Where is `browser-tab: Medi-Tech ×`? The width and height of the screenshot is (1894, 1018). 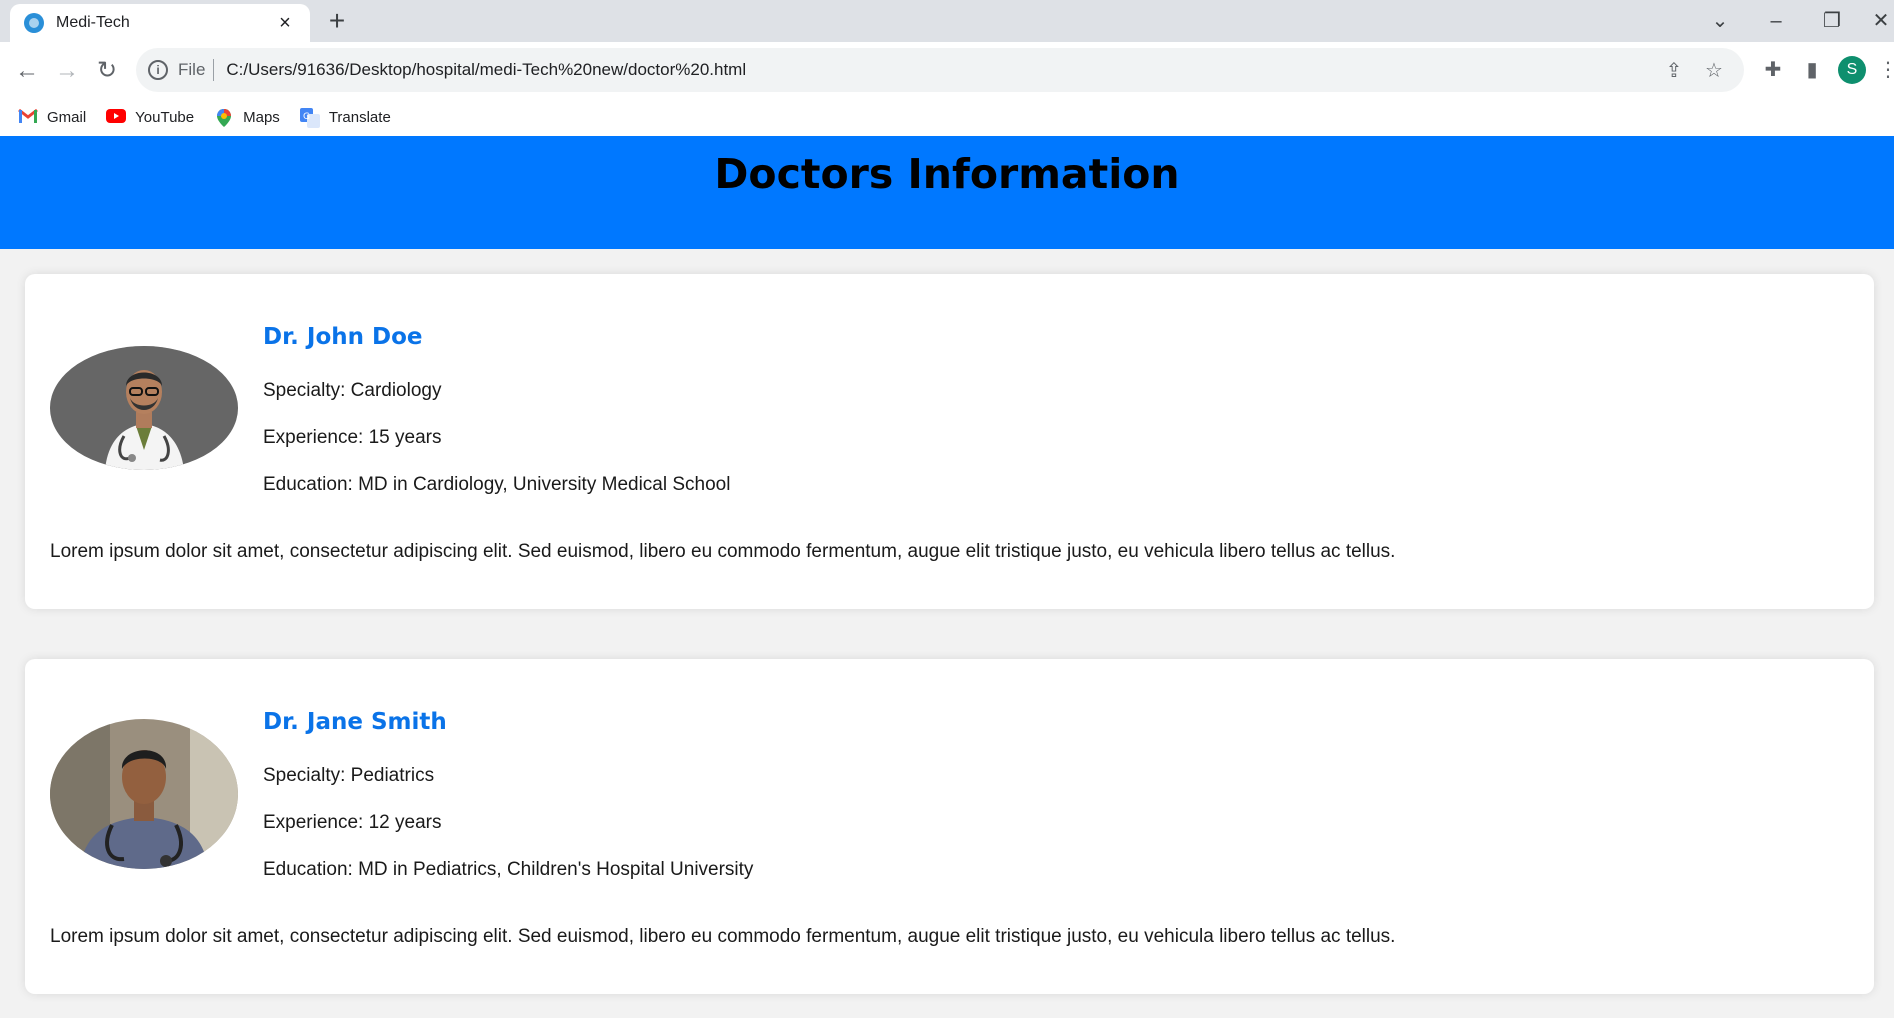 browser-tab: Medi-Tech × is located at coordinates (160, 23).